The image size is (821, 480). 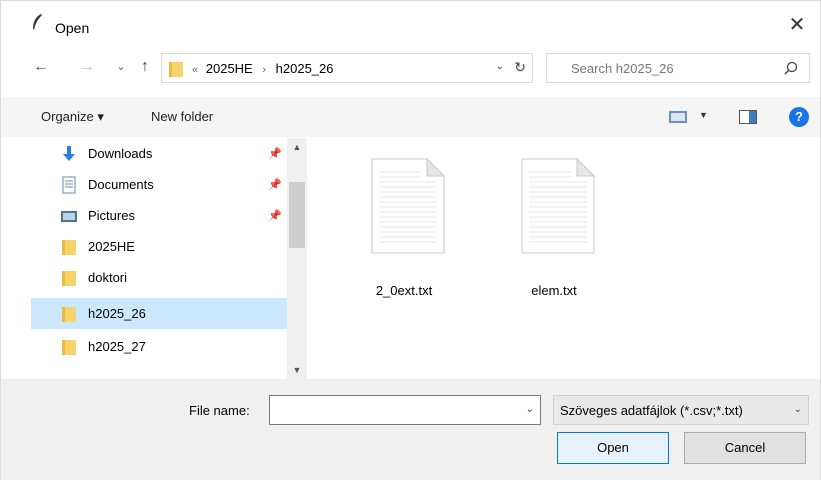 I want to click on open-button: Open, so click(x=613, y=448).